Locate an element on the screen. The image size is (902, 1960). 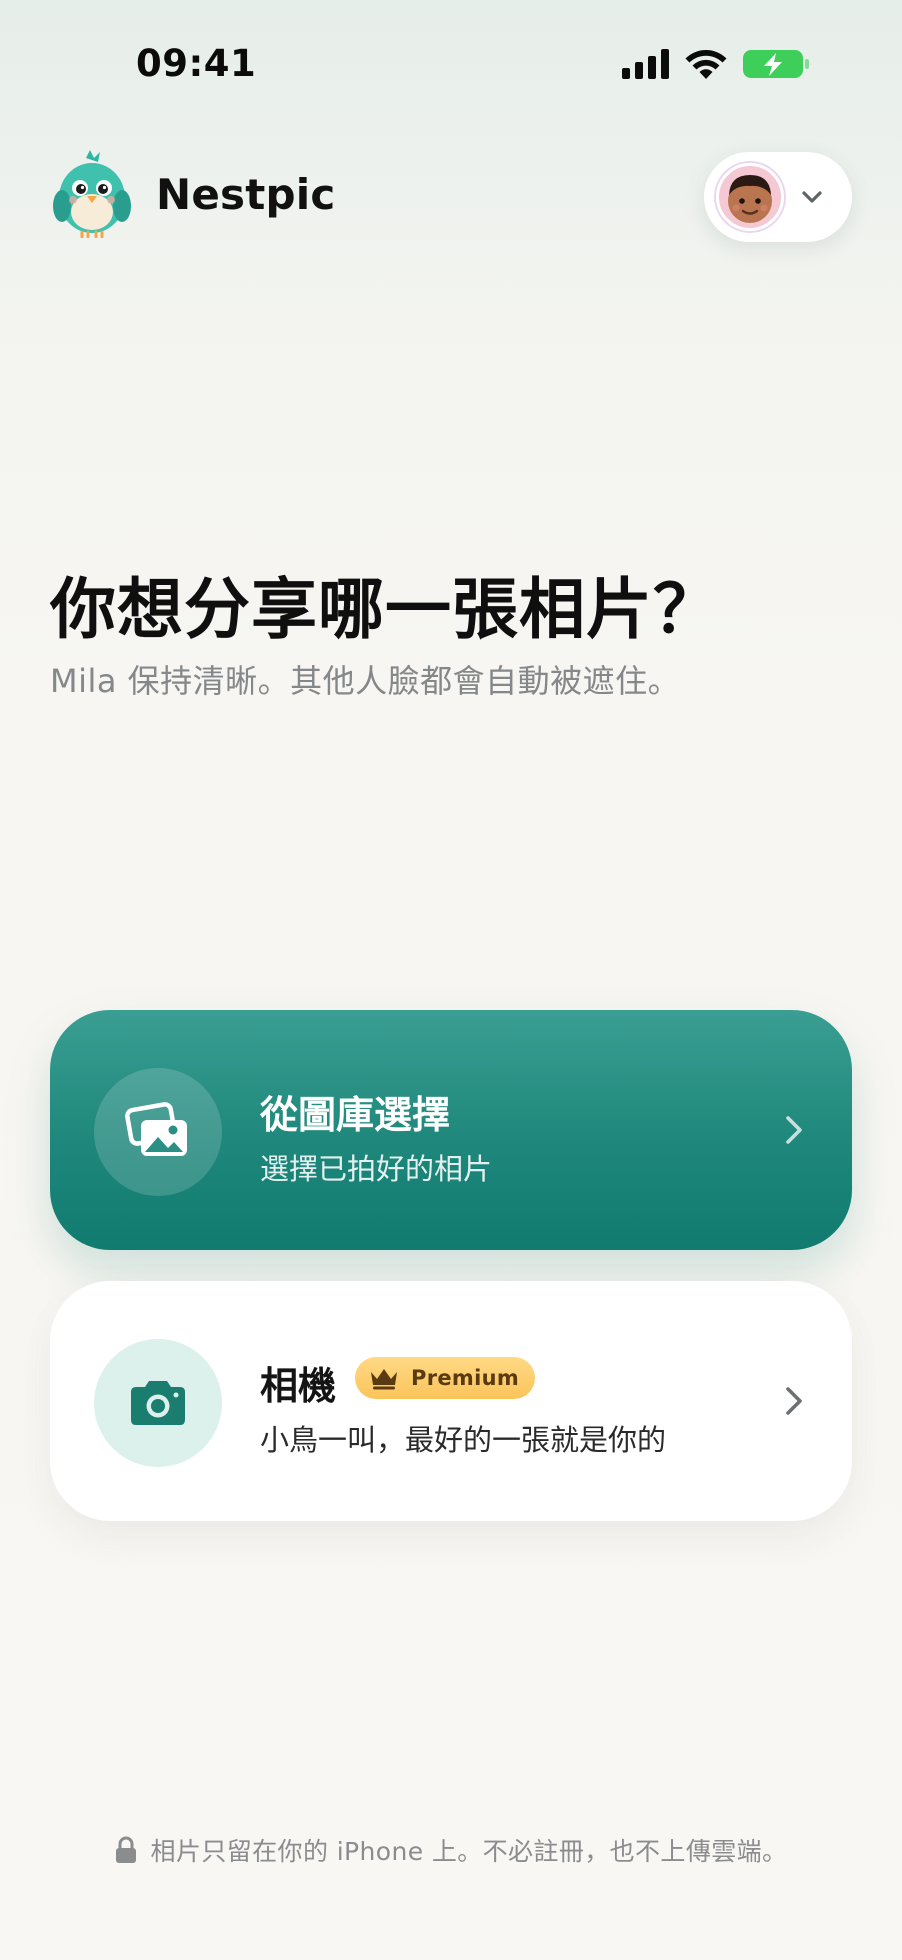
page-title: 你想分享哪一張相片？ is located at coordinates (385, 609).